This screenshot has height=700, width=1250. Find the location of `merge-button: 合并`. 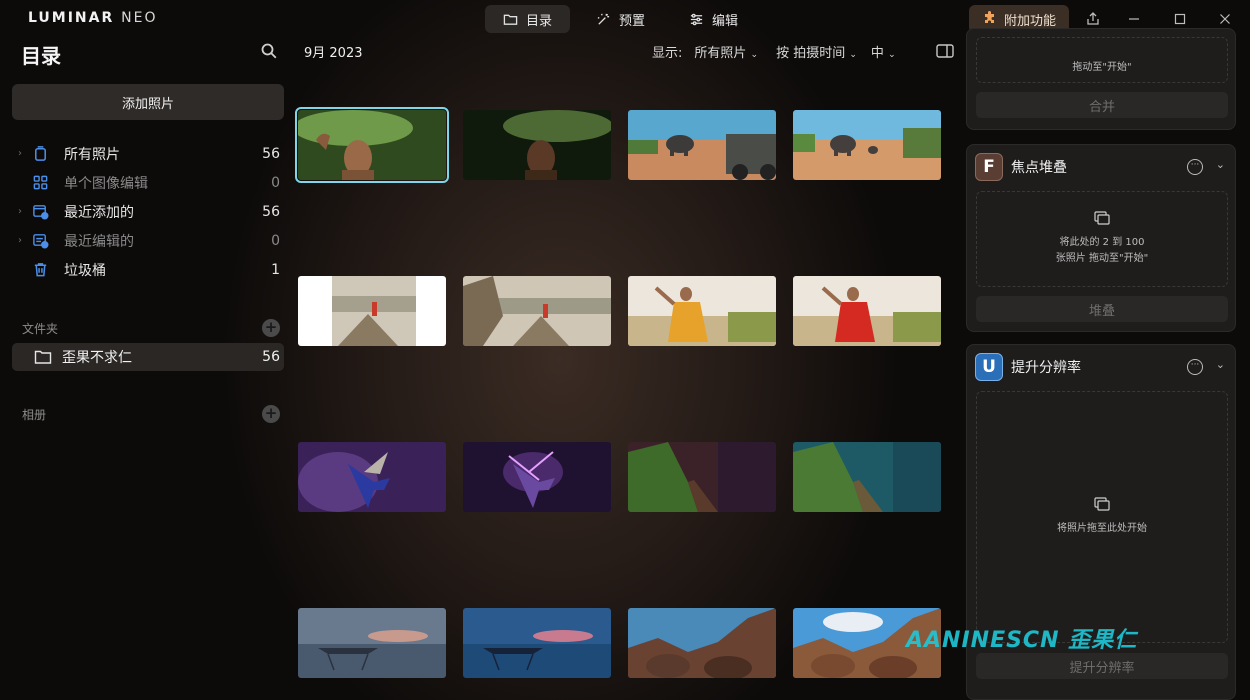

merge-button: 合并 is located at coordinates (1102, 105).